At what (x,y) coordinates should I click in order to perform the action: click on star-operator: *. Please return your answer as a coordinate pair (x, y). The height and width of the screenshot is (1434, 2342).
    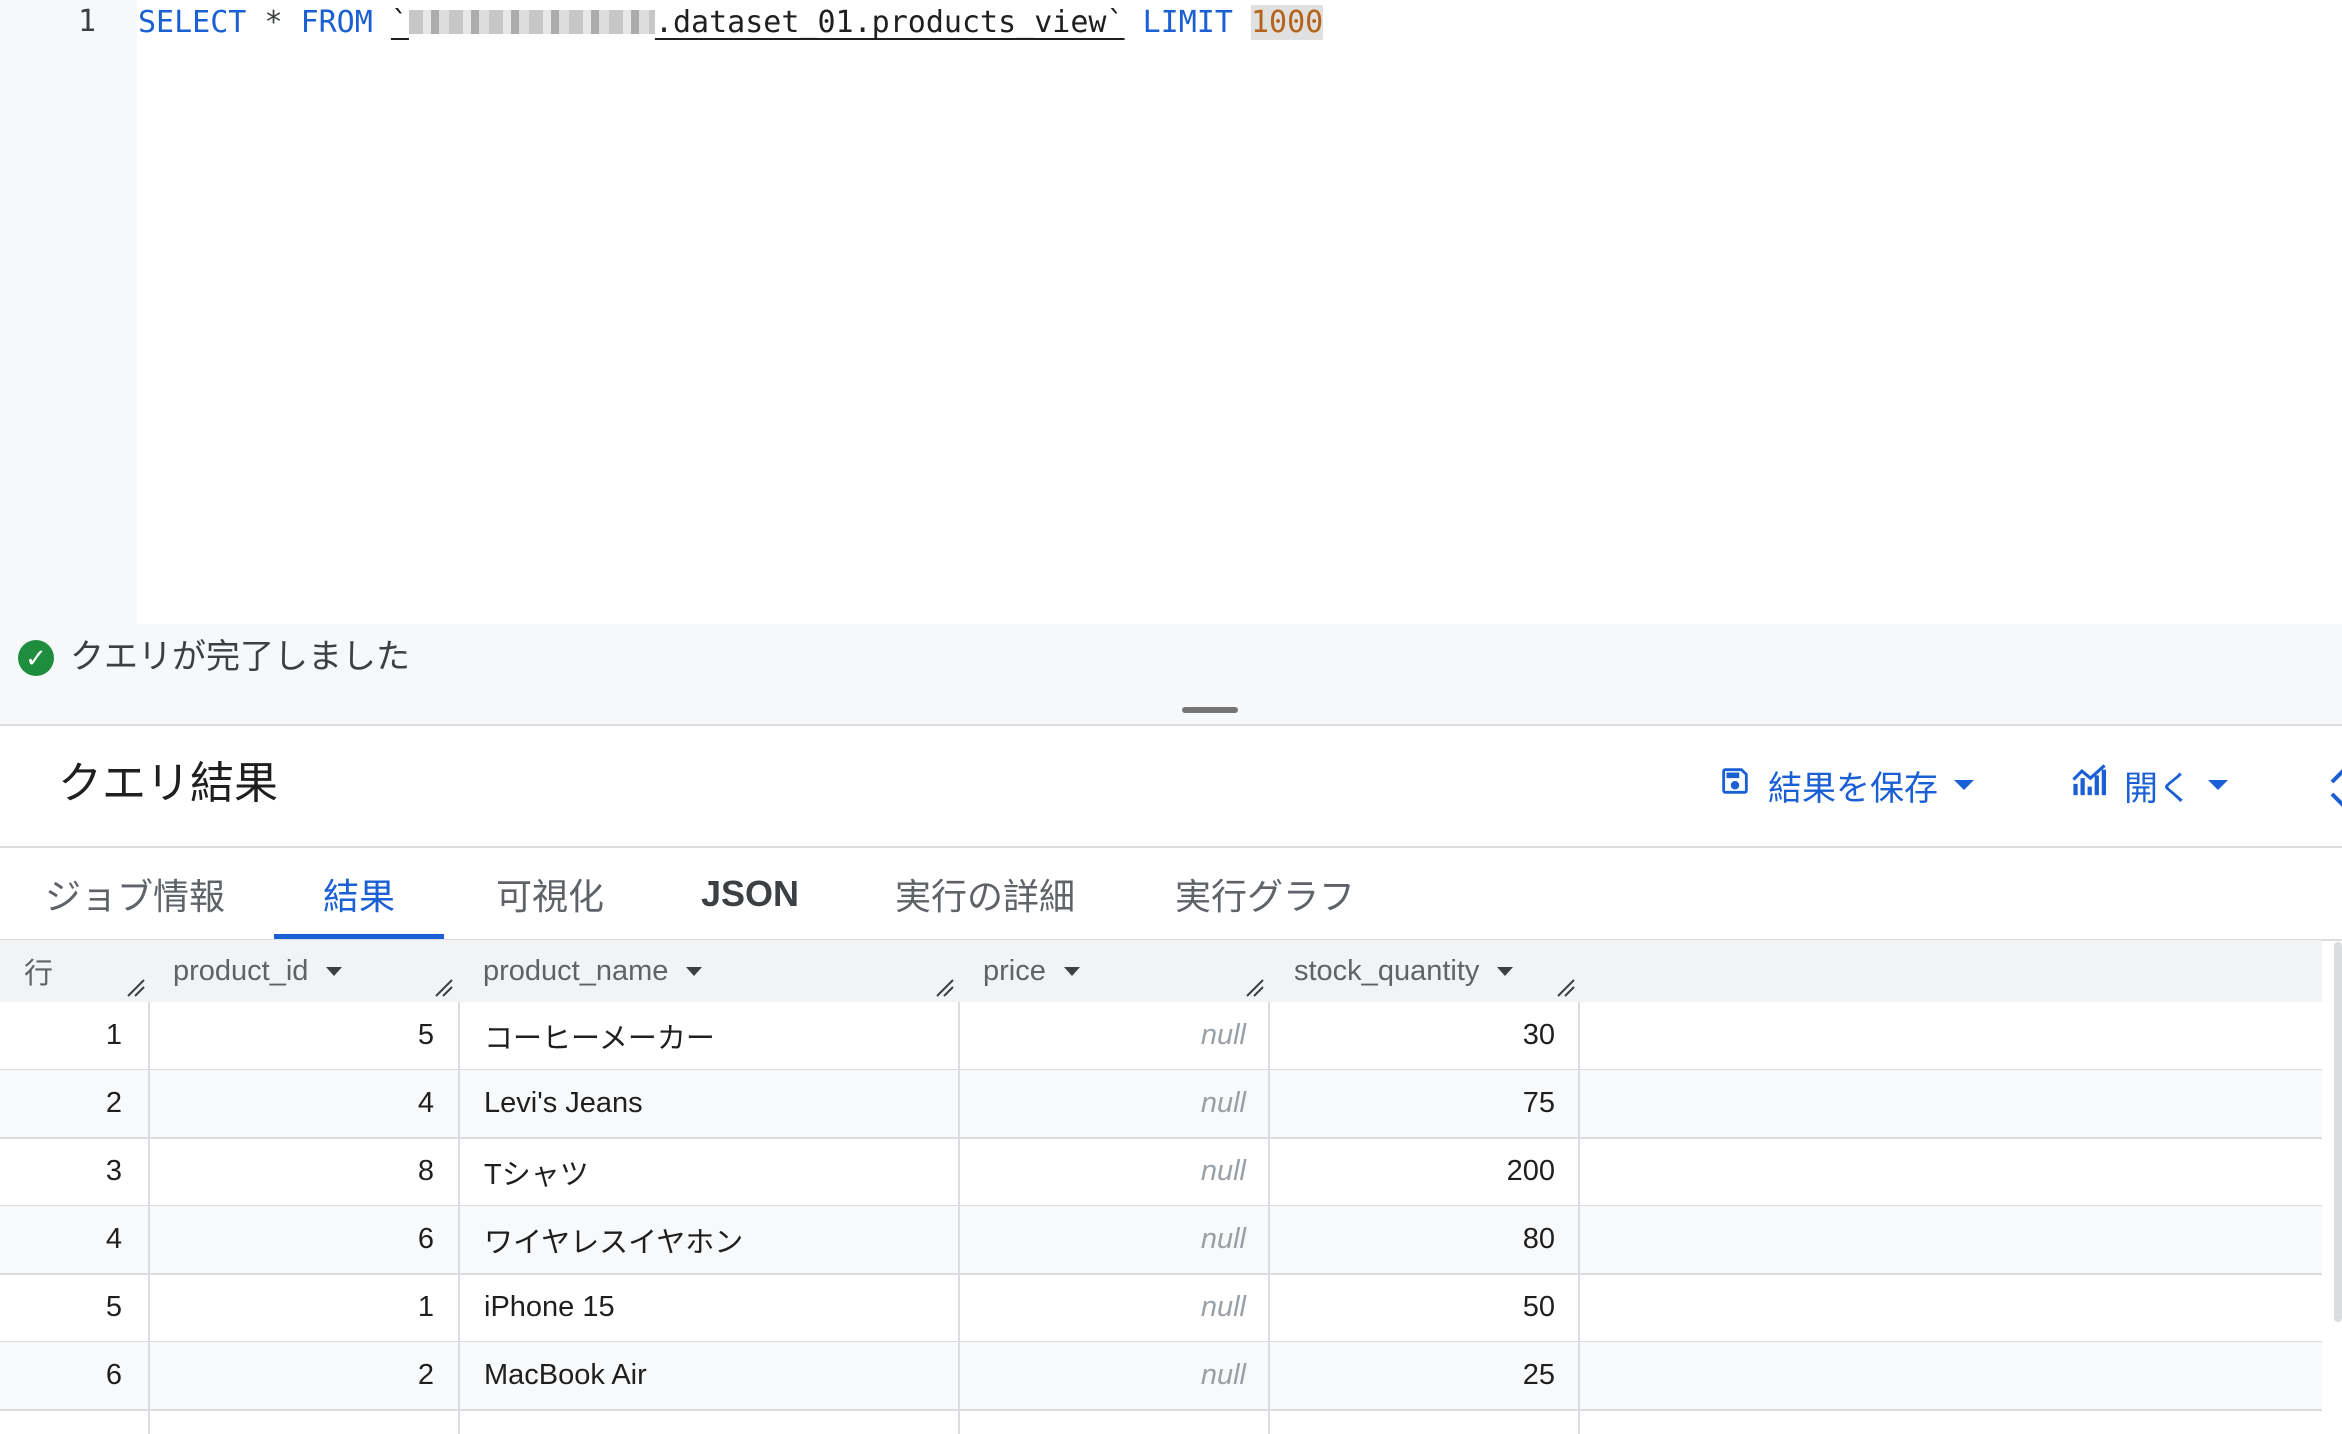
    Looking at the image, I should click on (273, 22).